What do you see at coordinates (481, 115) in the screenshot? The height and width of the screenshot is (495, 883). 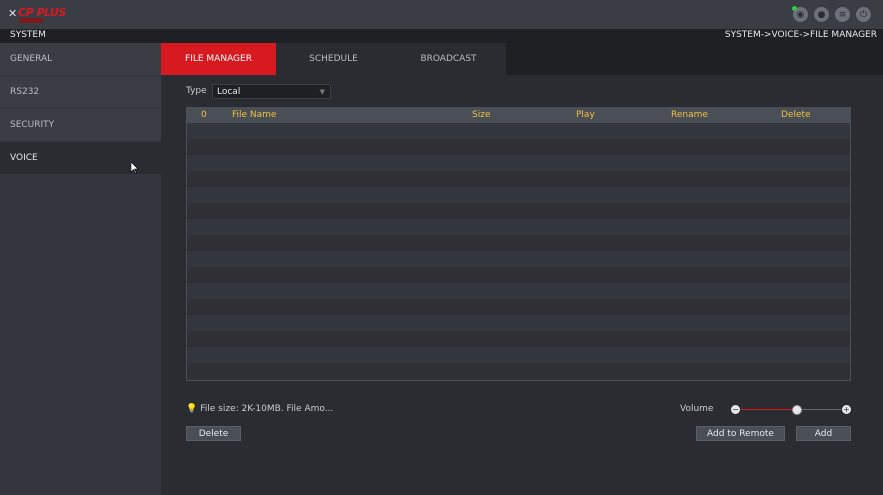 I see `header-size: Size` at bounding box center [481, 115].